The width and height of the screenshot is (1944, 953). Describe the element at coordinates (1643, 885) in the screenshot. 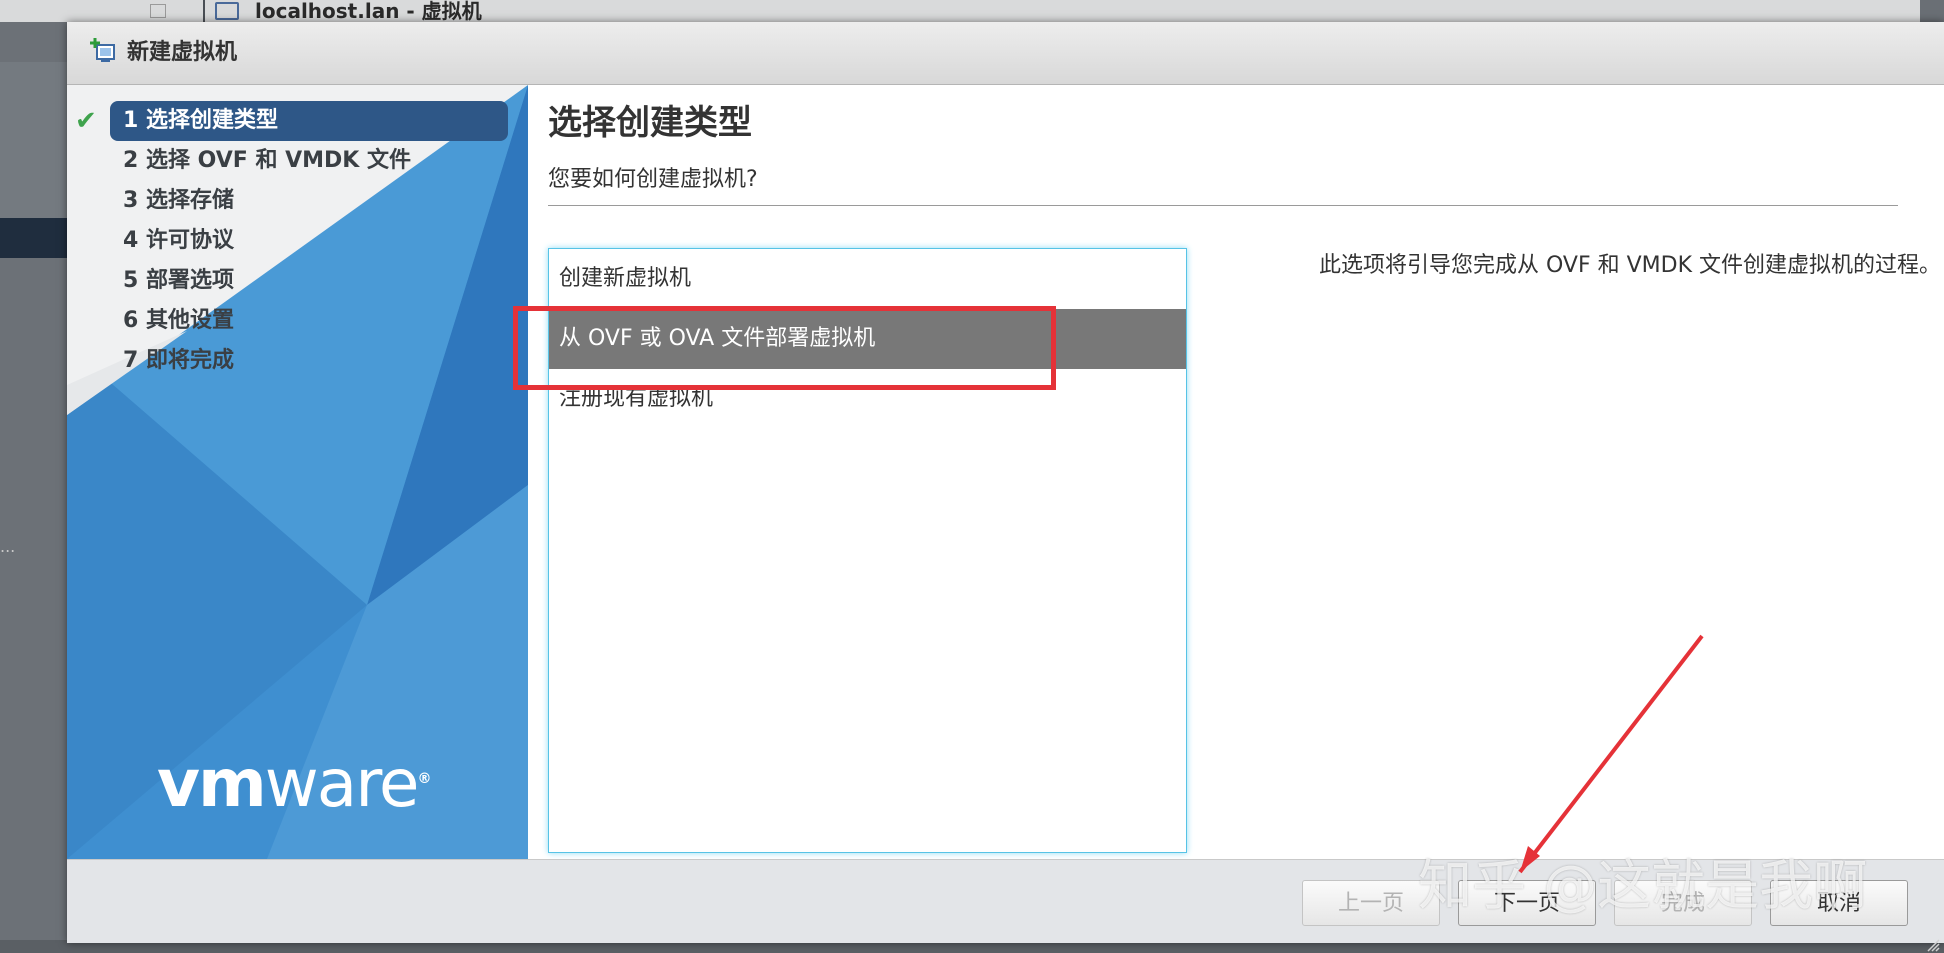

I see `watermark: 知乎 @这就是我啊` at that location.